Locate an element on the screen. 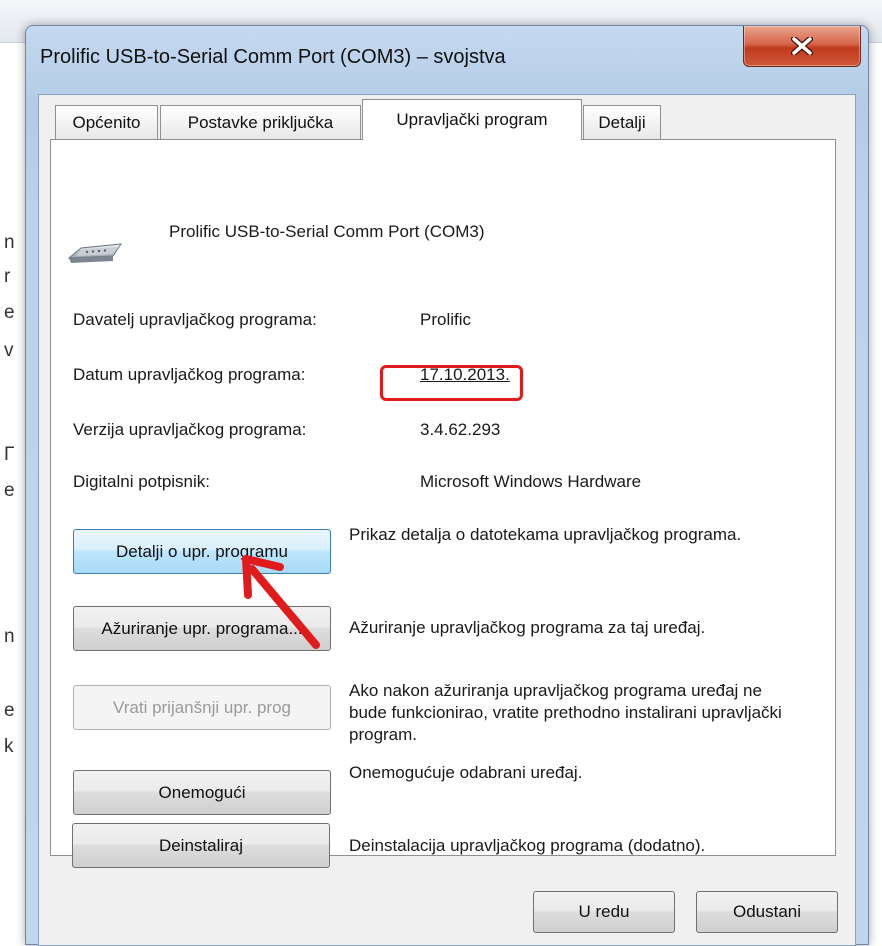  tab-label: Upravljački program is located at coordinates (472, 119).